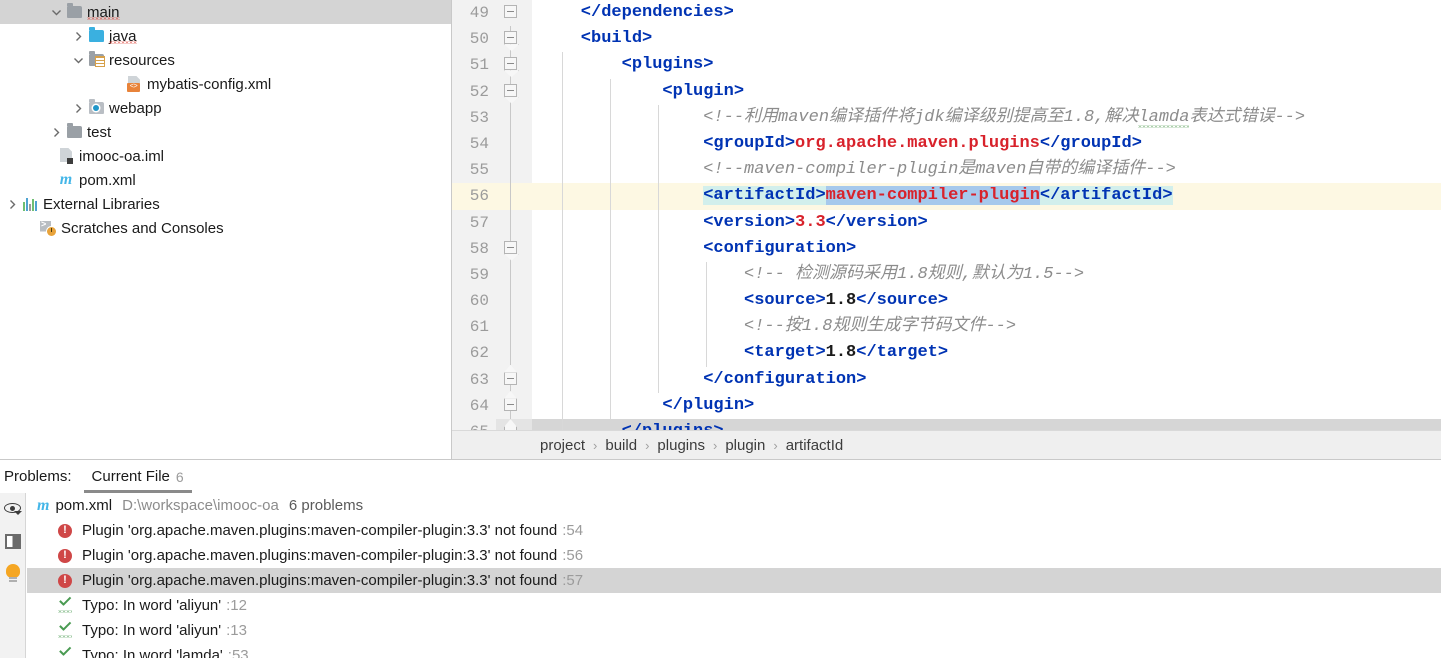 The height and width of the screenshot is (658, 1441). I want to click on breadcrumb-item-build: build, so click(621, 445).